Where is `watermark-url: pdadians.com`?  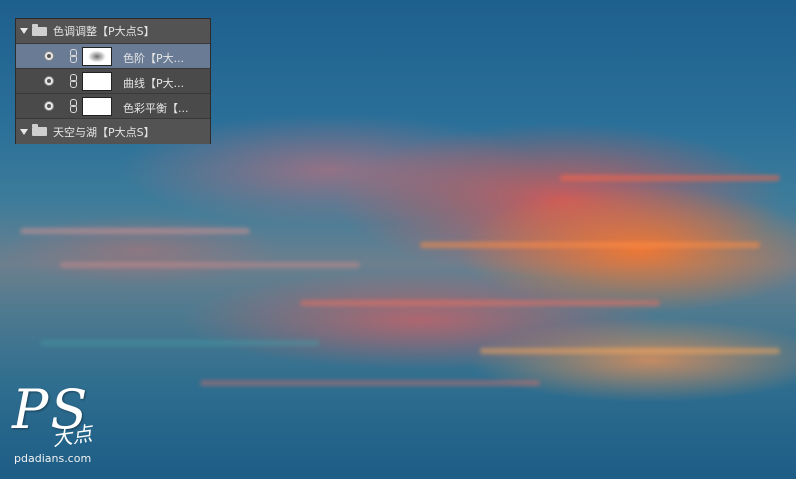
watermark-url: pdadians.com is located at coordinates (53, 458).